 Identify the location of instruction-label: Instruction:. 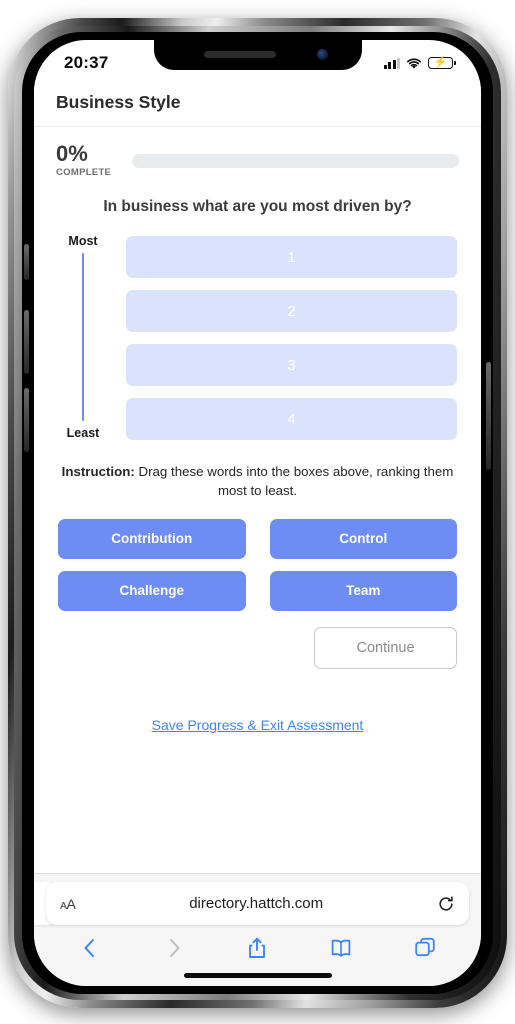
(98, 471).